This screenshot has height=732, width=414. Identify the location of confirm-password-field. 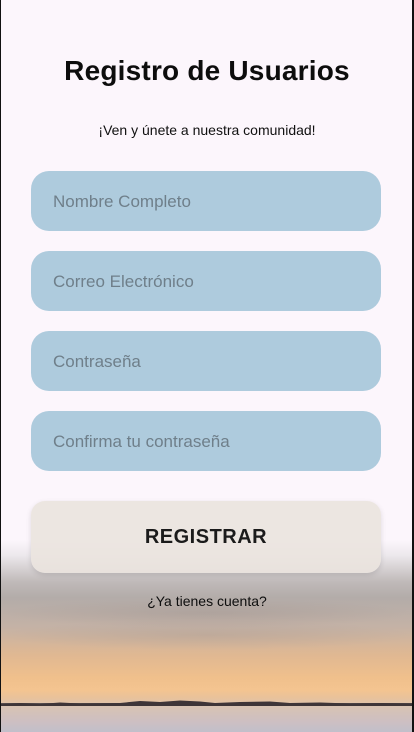
(206, 442).